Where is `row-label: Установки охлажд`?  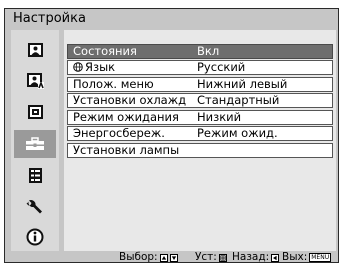
row-label: Установки охлажд is located at coordinates (130, 100).